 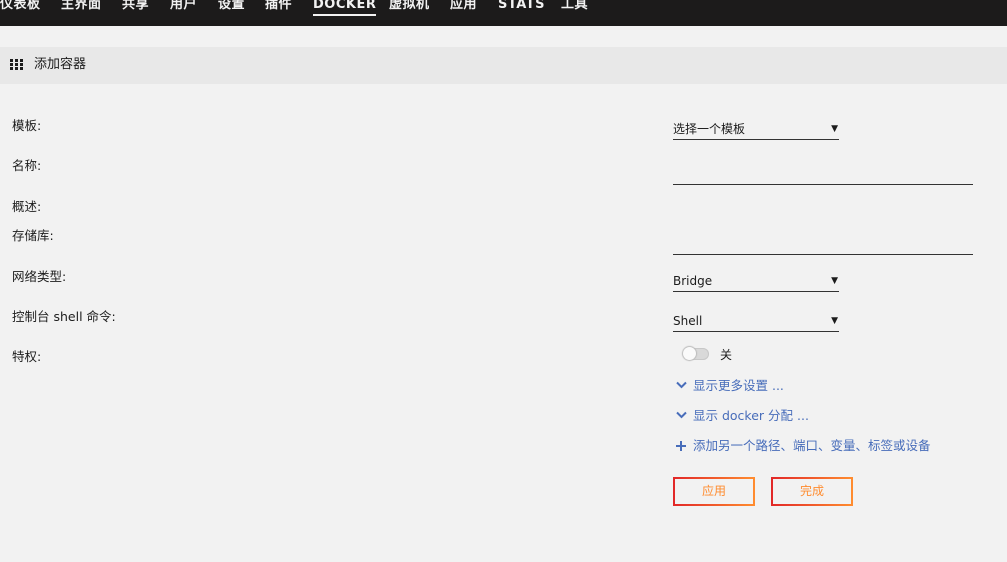 What do you see at coordinates (756, 281) in the screenshot?
I see `network-type-select: Bridge ▼` at bounding box center [756, 281].